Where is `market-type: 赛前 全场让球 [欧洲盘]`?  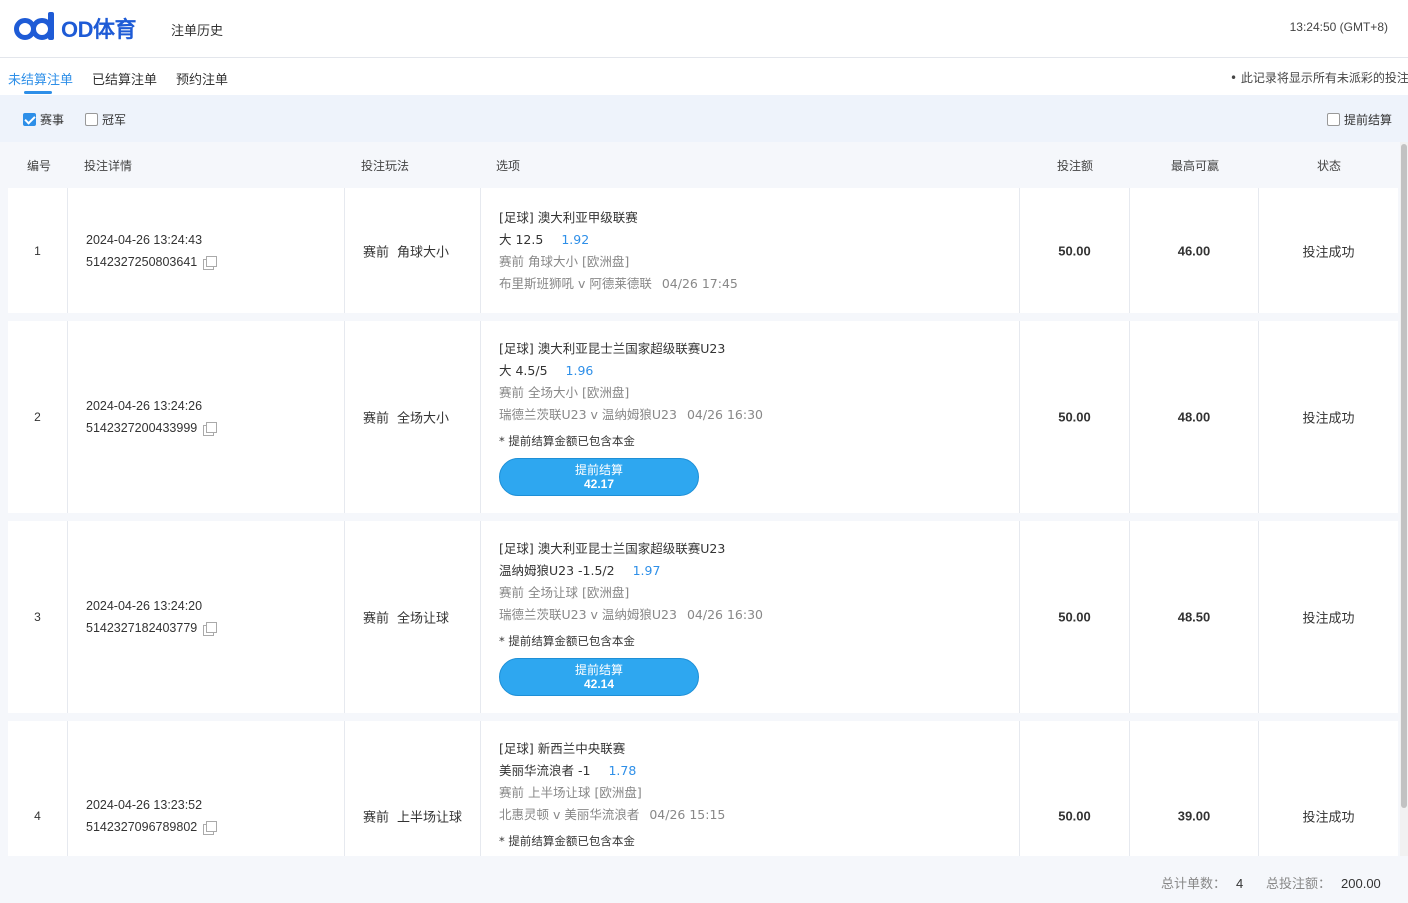
market-type: 赛前 全场让球 [欧洲盘] is located at coordinates (564, 592).